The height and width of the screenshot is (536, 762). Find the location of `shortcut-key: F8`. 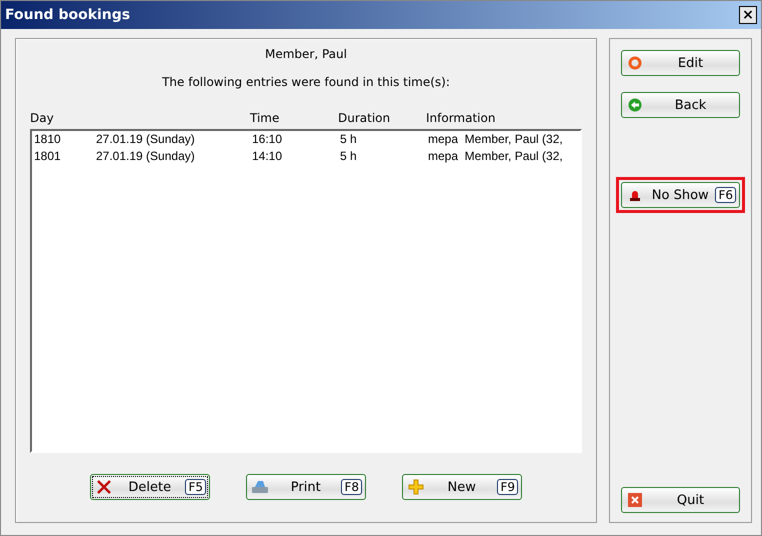

shortcut-key: F8 is located at coordinates (351, 487).